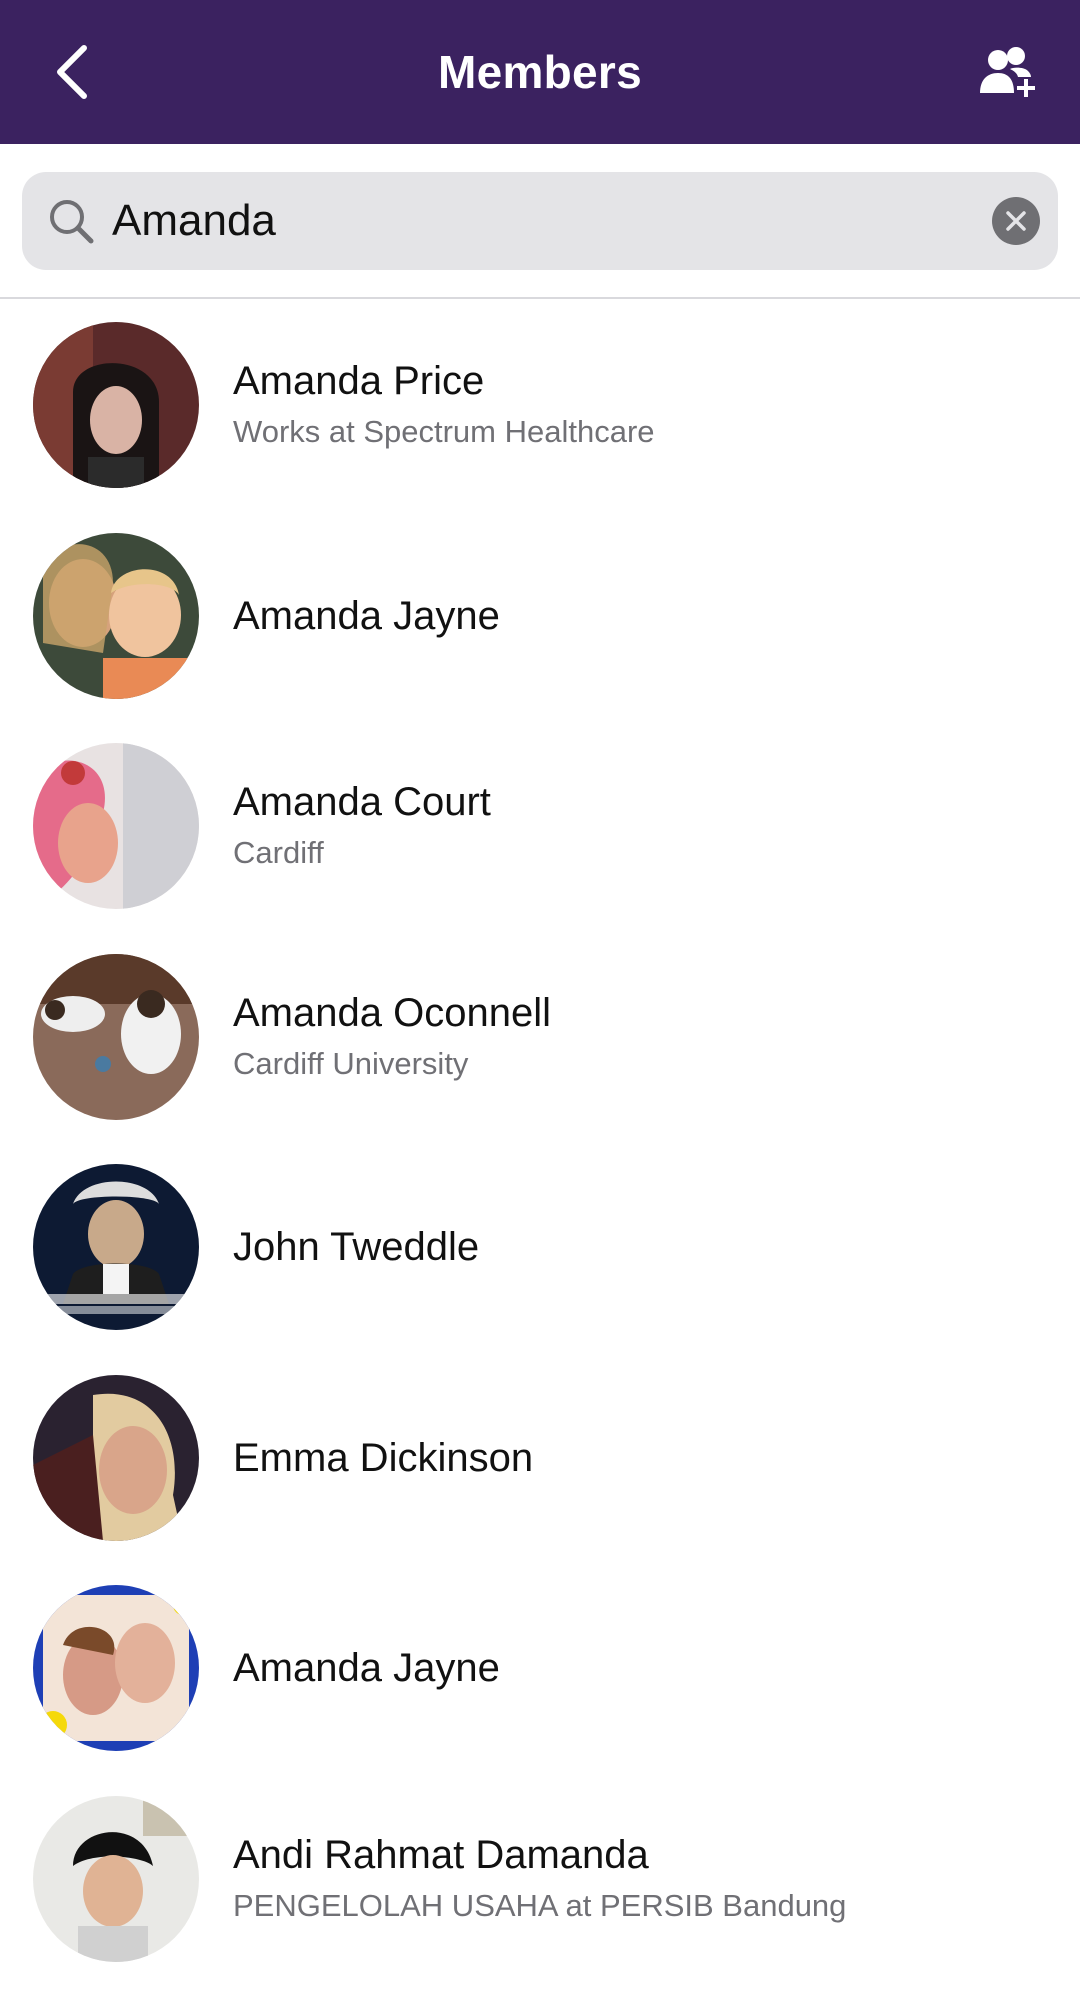 The image size is (1080, 1991). What do you see at coordinates (552, 221) in the screenshot?
I see `search-input` at bounding box center [552, 221].